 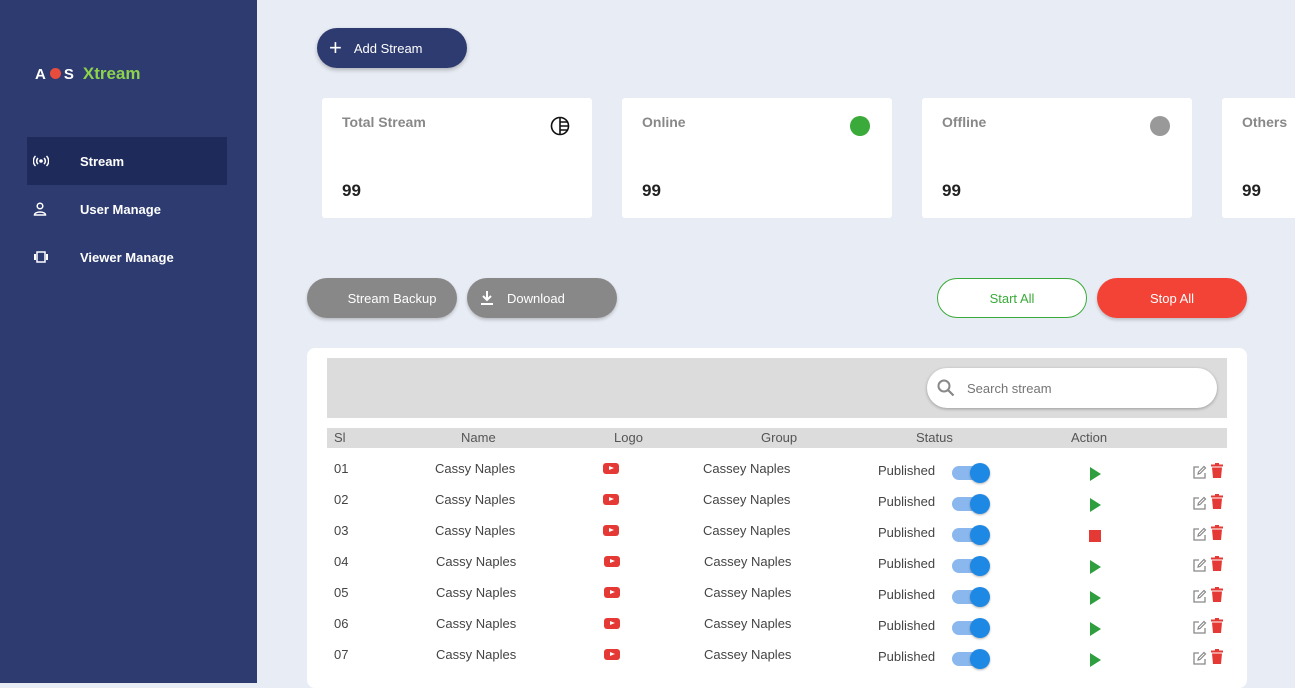 I want to click on row-sl: 01, so click(x=341, y=468).